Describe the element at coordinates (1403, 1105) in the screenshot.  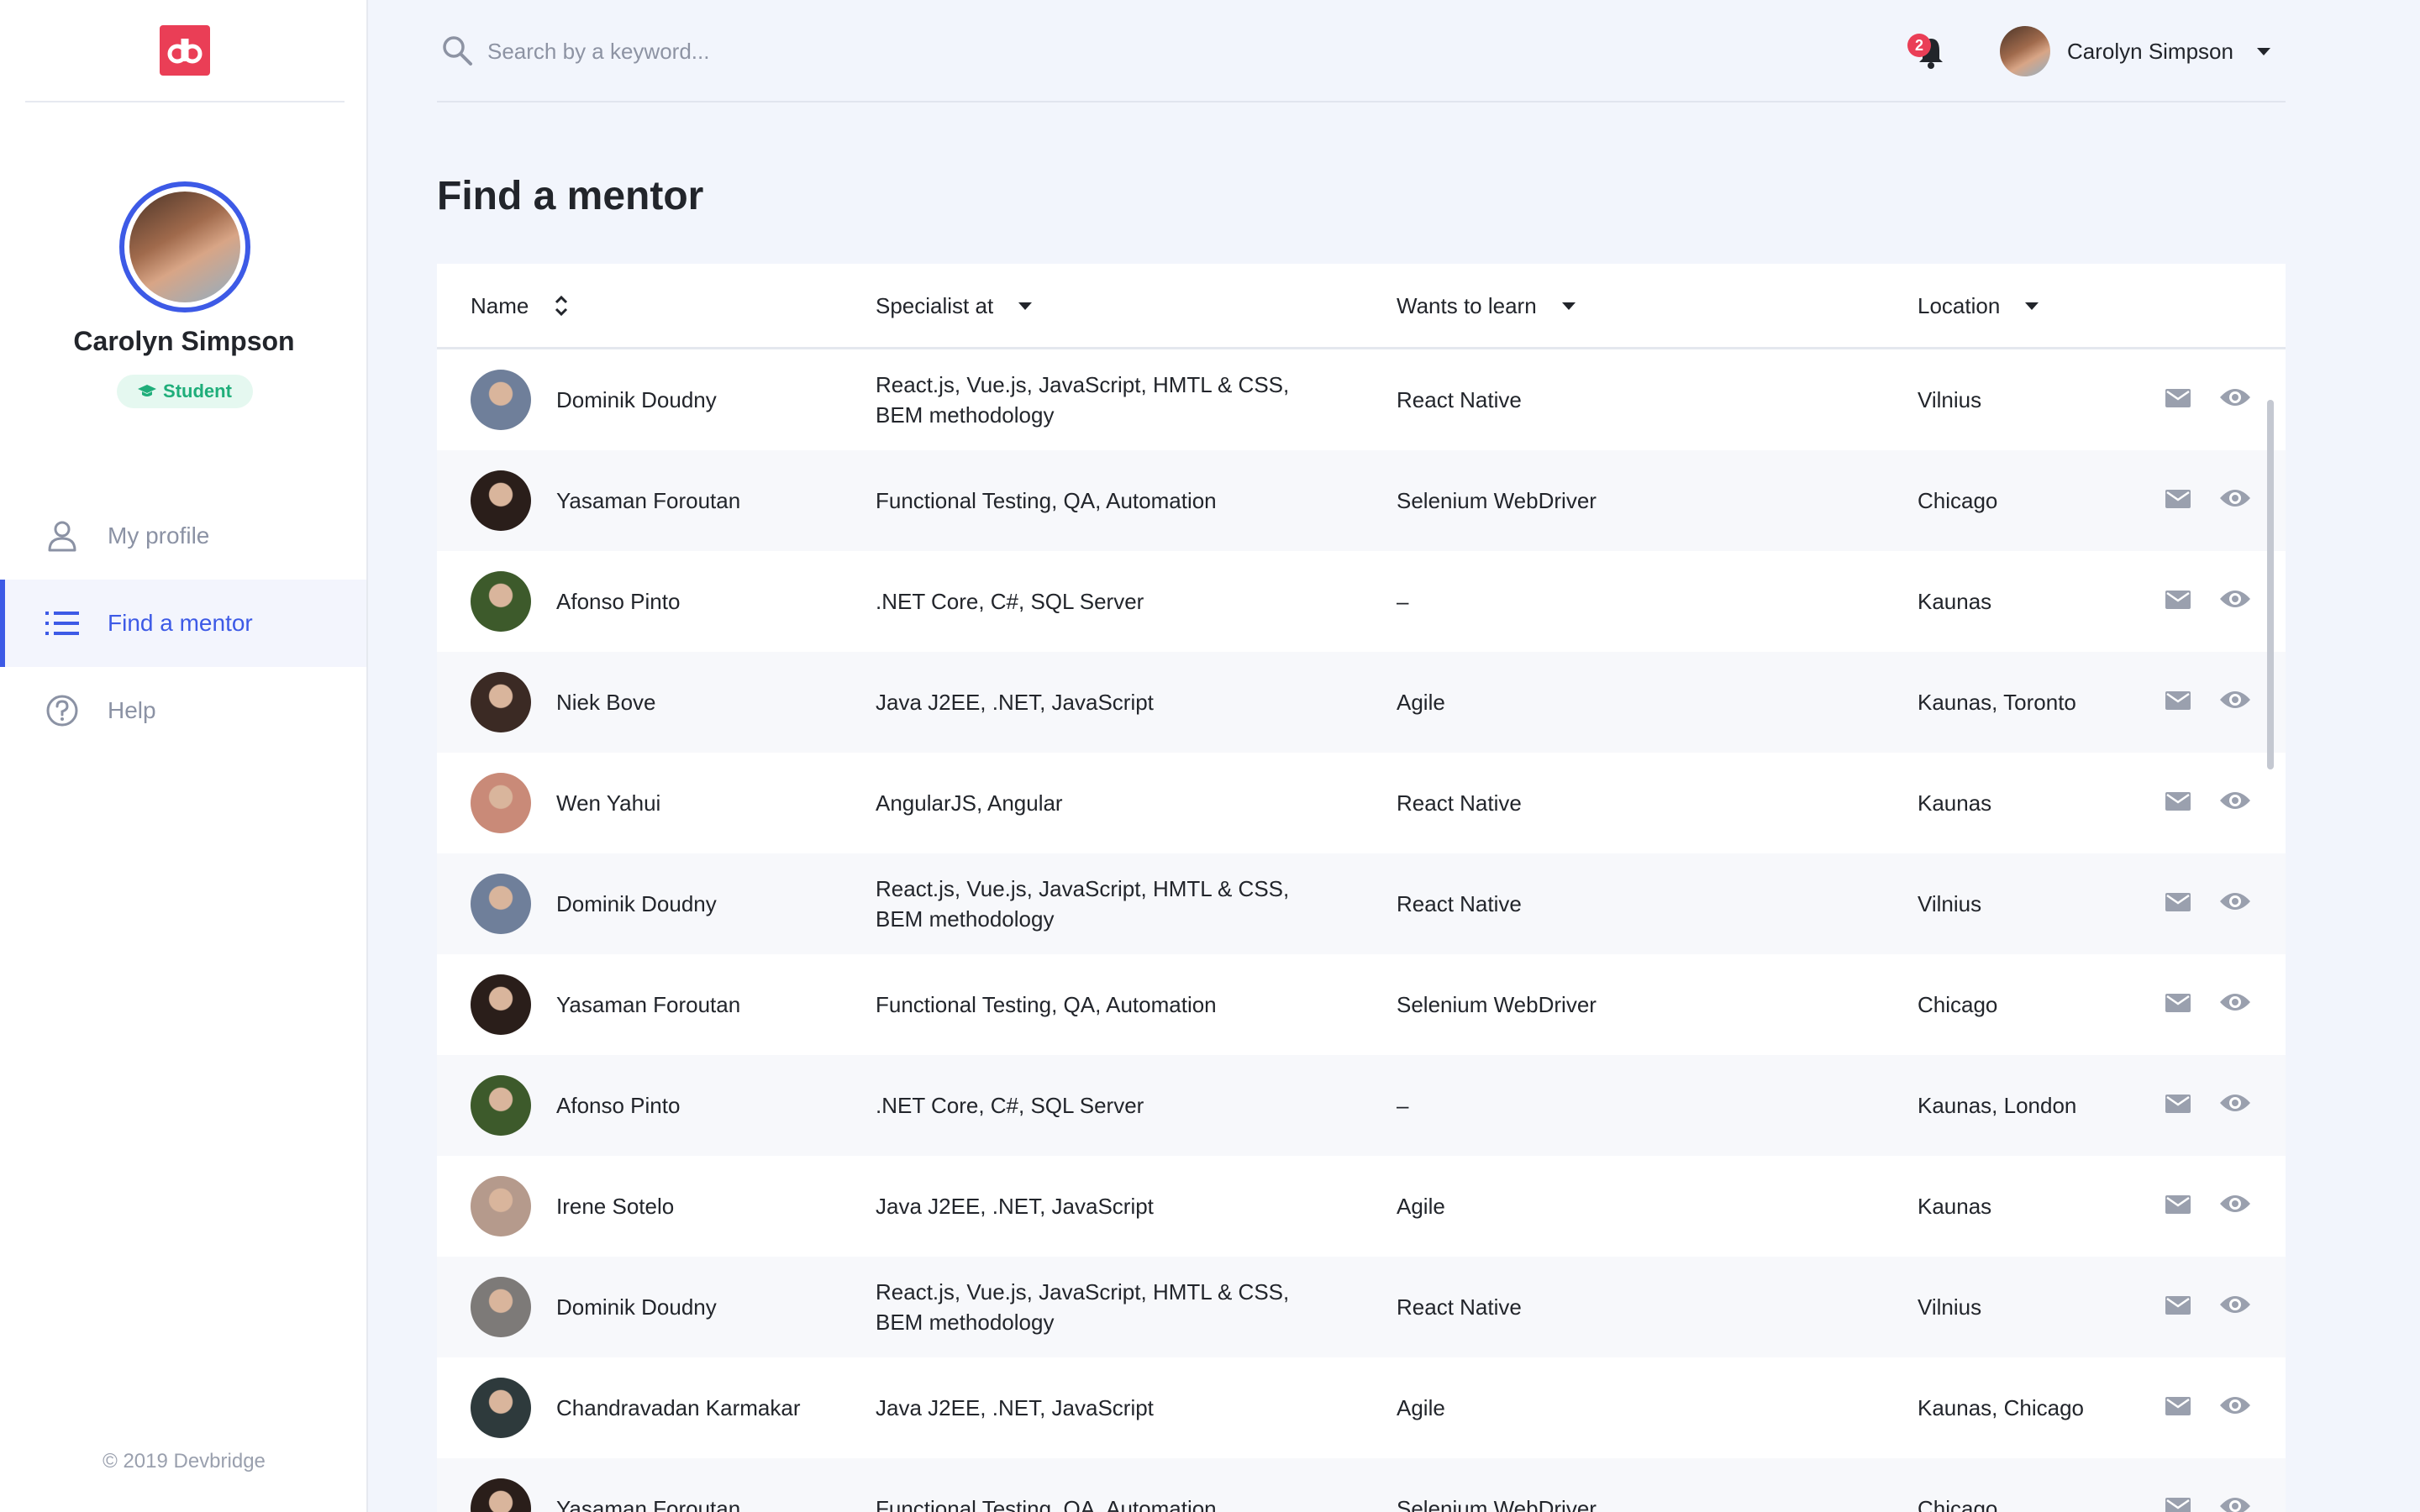
I see `mentor-wants-to-learn: –` at that location.